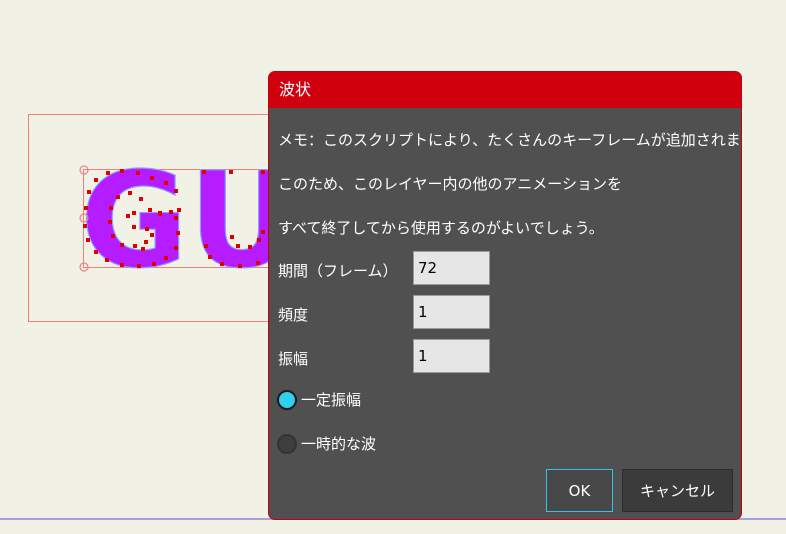  I want to click on note-line-3: すべて終了してから使用するのがよいでしょう。, so click(441, 228).